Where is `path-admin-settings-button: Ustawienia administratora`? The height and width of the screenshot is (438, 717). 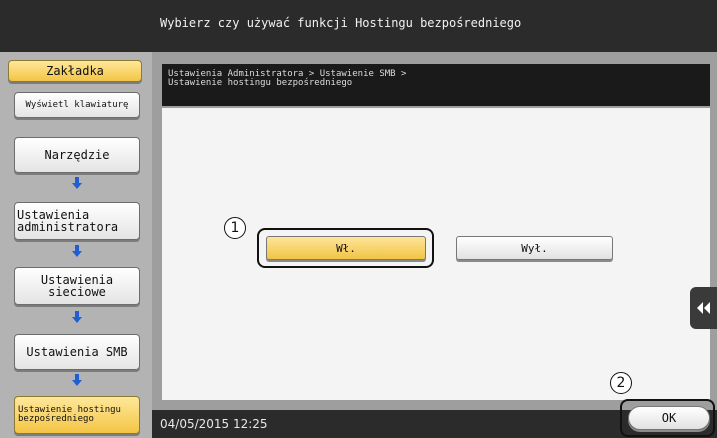 path-admin-settings-button: Ustawienia administratora is located at coordinates (77, 221).